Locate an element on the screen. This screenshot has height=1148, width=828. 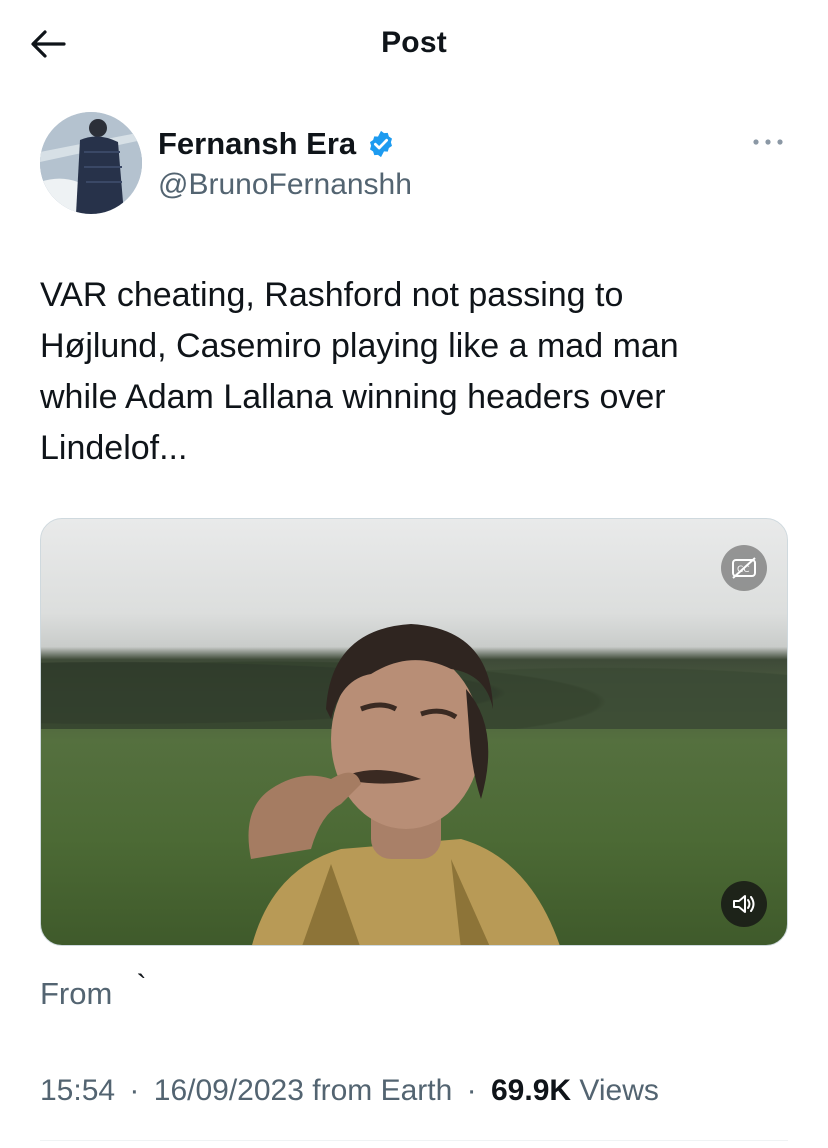
more-horizontal-icon is located at coordinates (768, 142).